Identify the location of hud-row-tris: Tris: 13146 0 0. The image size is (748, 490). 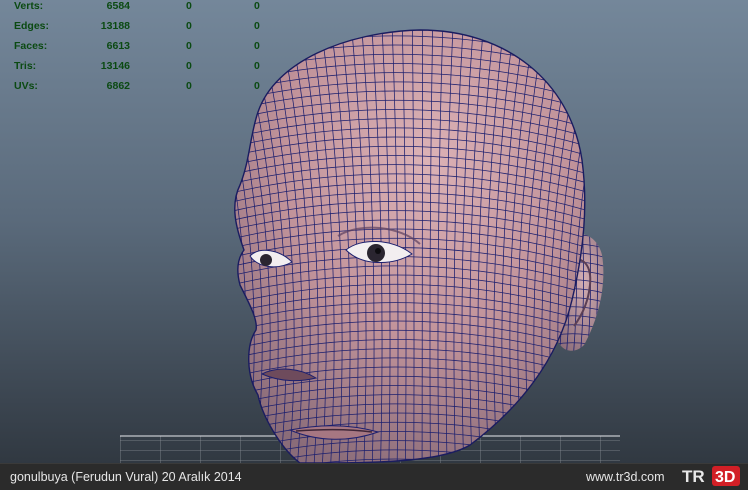
(135, 70).